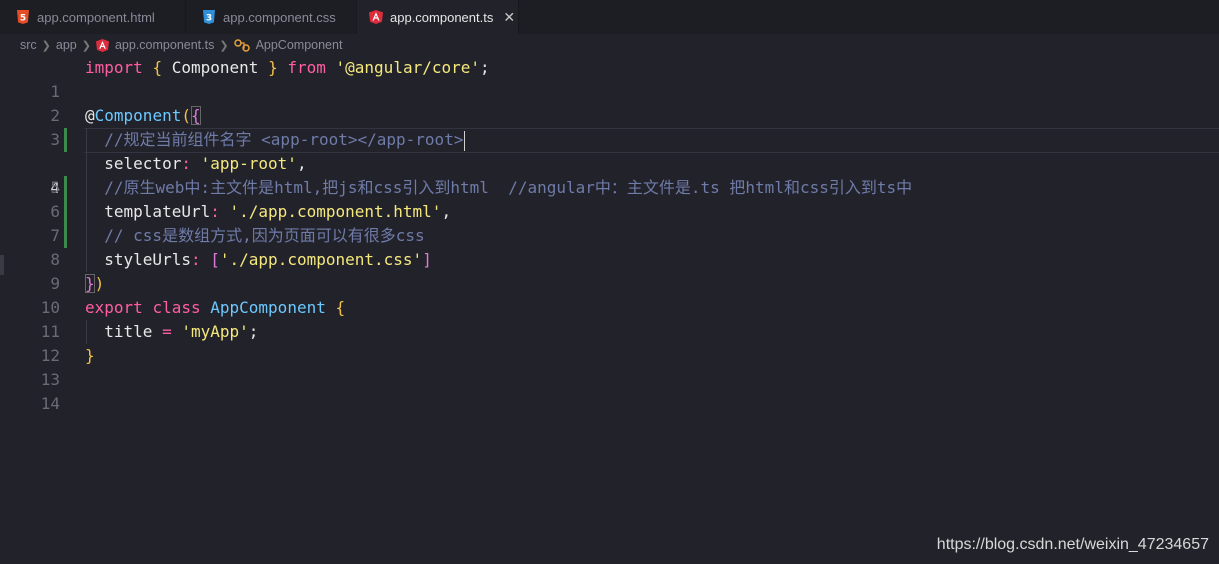 The image size is (1219, 564). What do you see at coordinates (609, 390) in the screenshot?
I see `code-line: 14` at bounding box center [609, 390].